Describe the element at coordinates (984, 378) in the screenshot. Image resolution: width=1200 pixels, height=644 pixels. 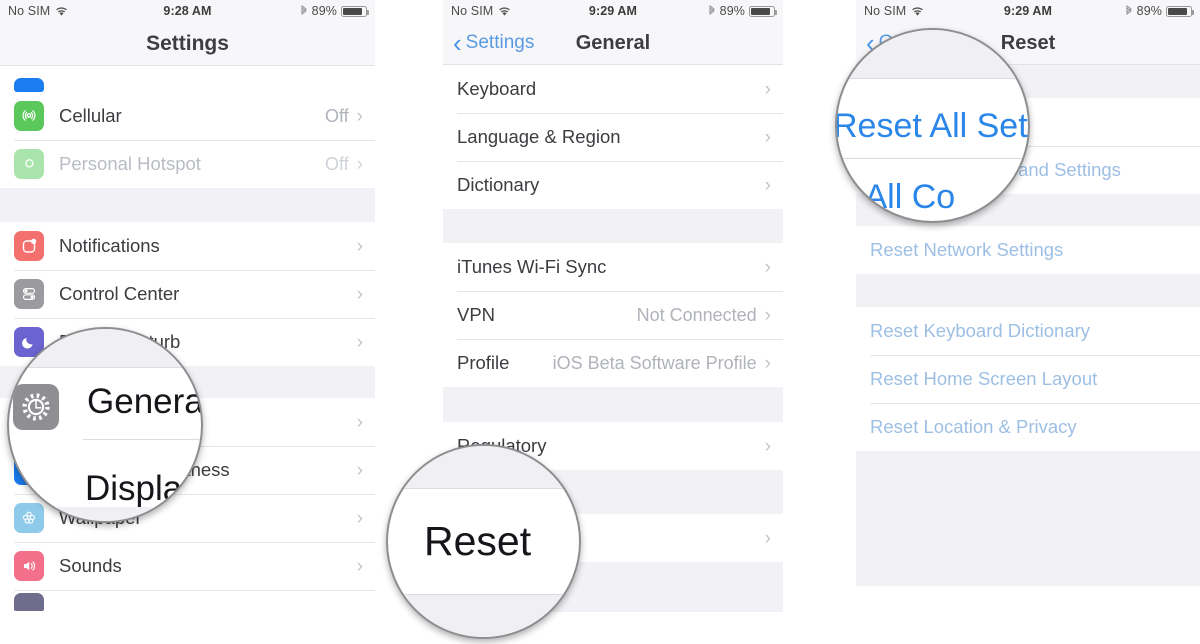
I see `list-item-label: Reset Home Screen Layout` at that location.